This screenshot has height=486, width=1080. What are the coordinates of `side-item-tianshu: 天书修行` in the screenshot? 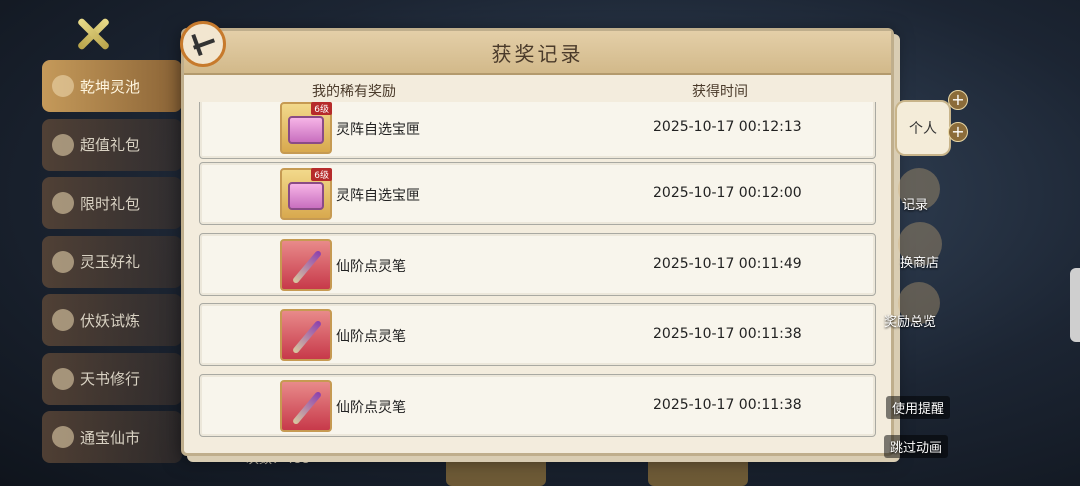 It's located at (112, 378).